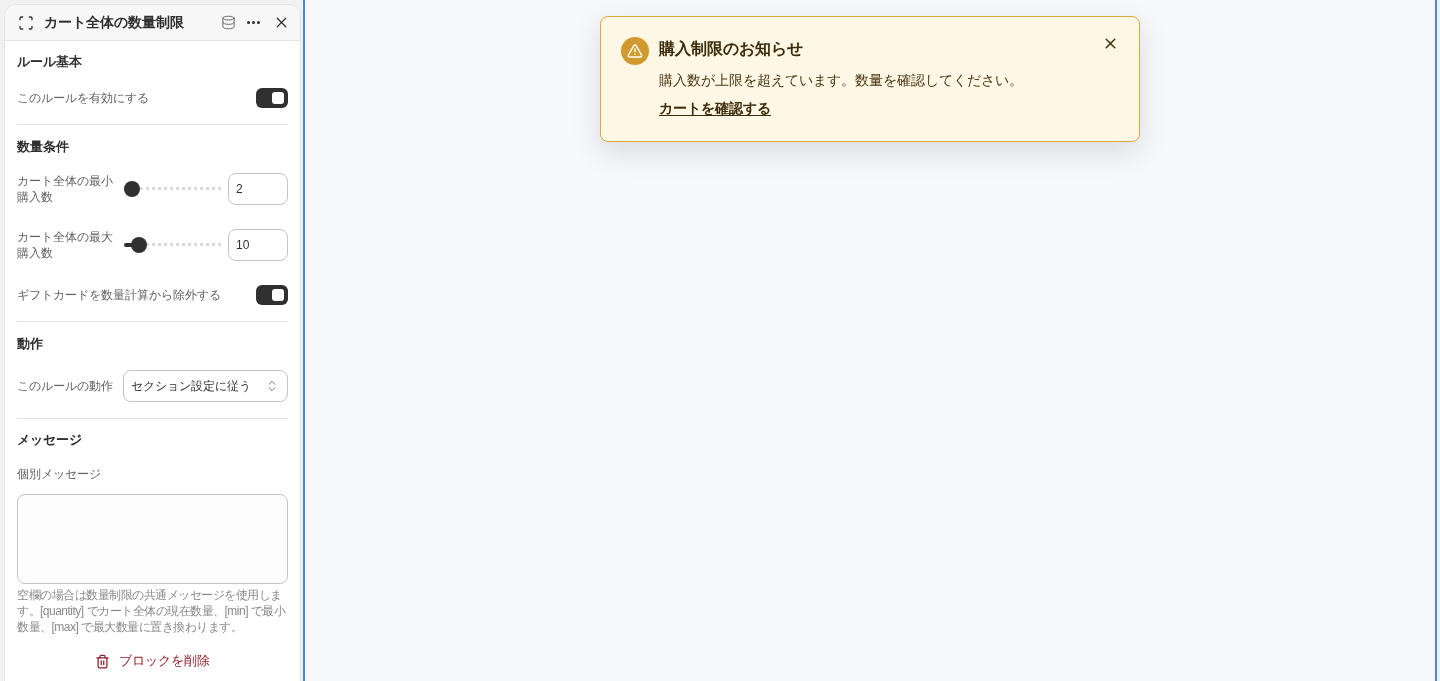 Image resolution: width=1440 pixels, height=681 pixels. I want to click on section-heading: ルール基本, so click(50, 62).